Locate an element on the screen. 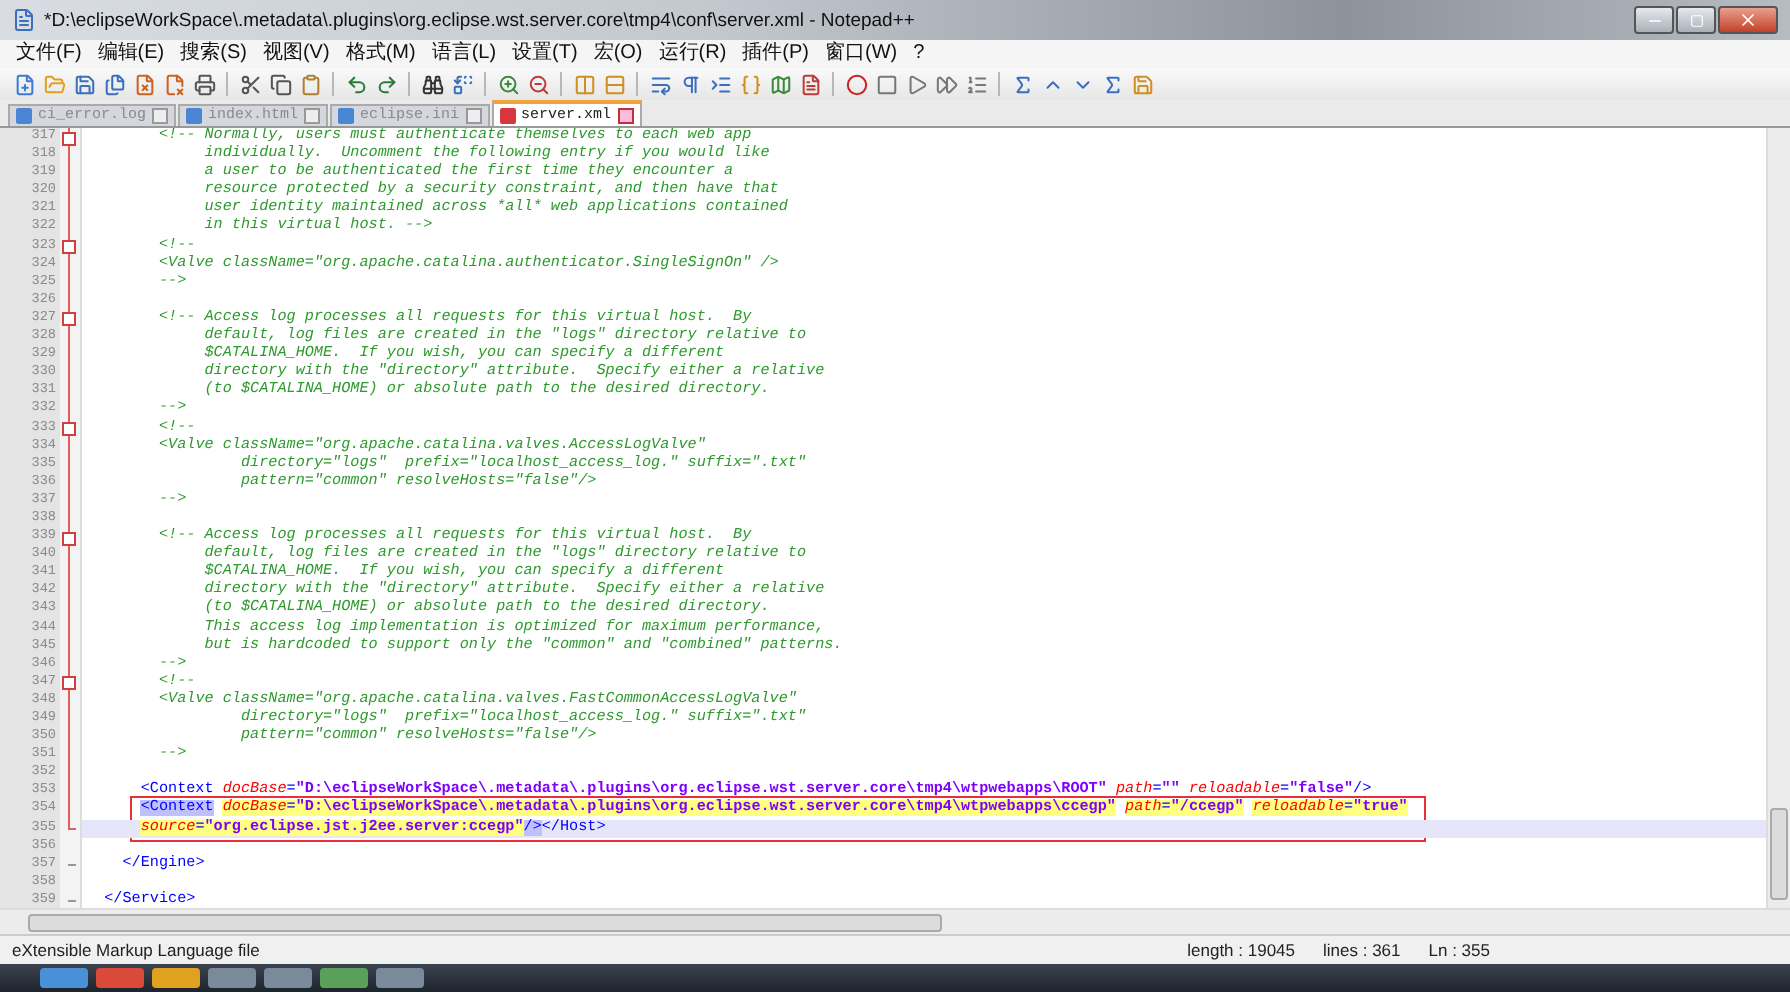  close-button is located at coordinates (1748, 20).